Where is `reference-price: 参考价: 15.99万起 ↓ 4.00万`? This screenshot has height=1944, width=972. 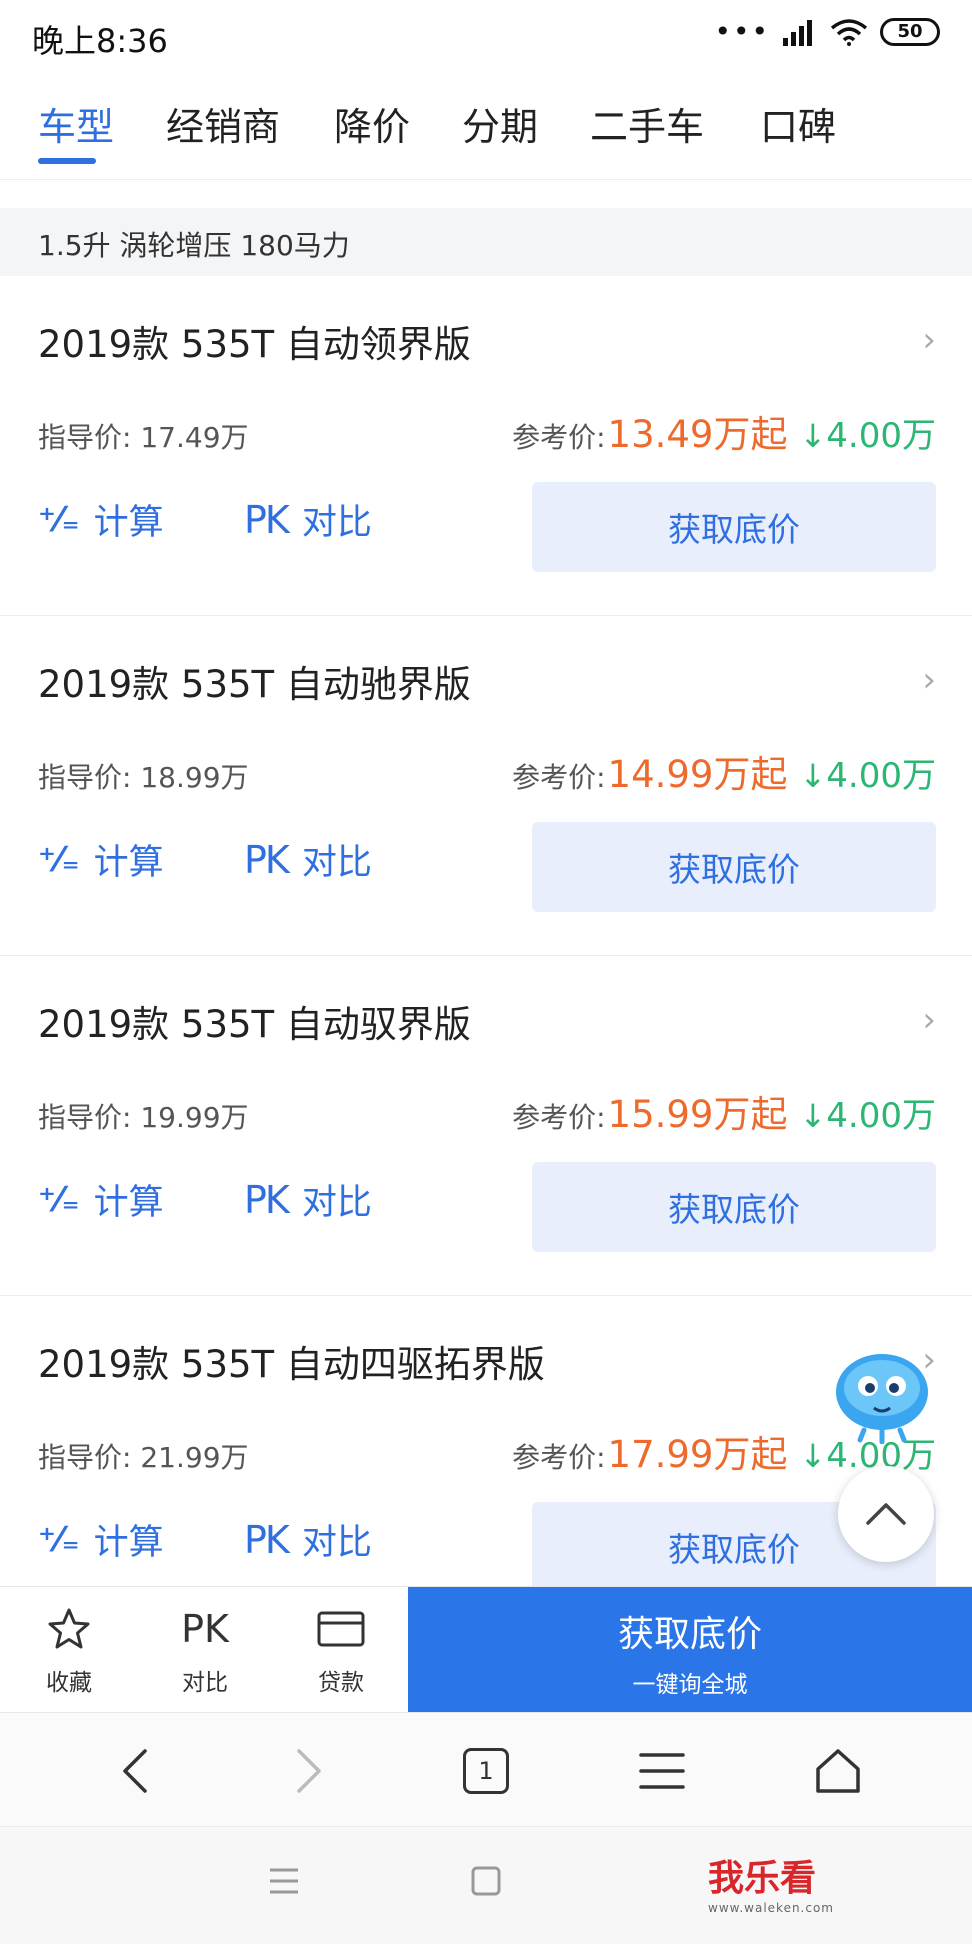
reference-price: 参考价: 15.99万起 ↓ 4.00万 is located at coordinates (724, 1111).